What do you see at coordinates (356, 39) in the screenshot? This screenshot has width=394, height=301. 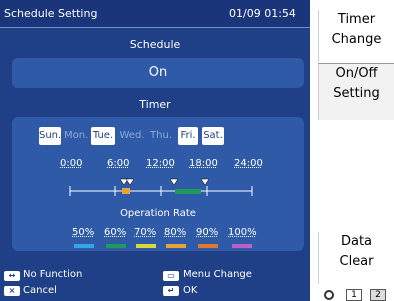 I see `timer-change-line2: Change` at bounding box center [356, 39].